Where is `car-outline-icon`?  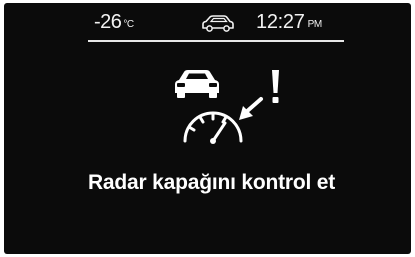 car-outline-icon is located at coordinates (218, 23).